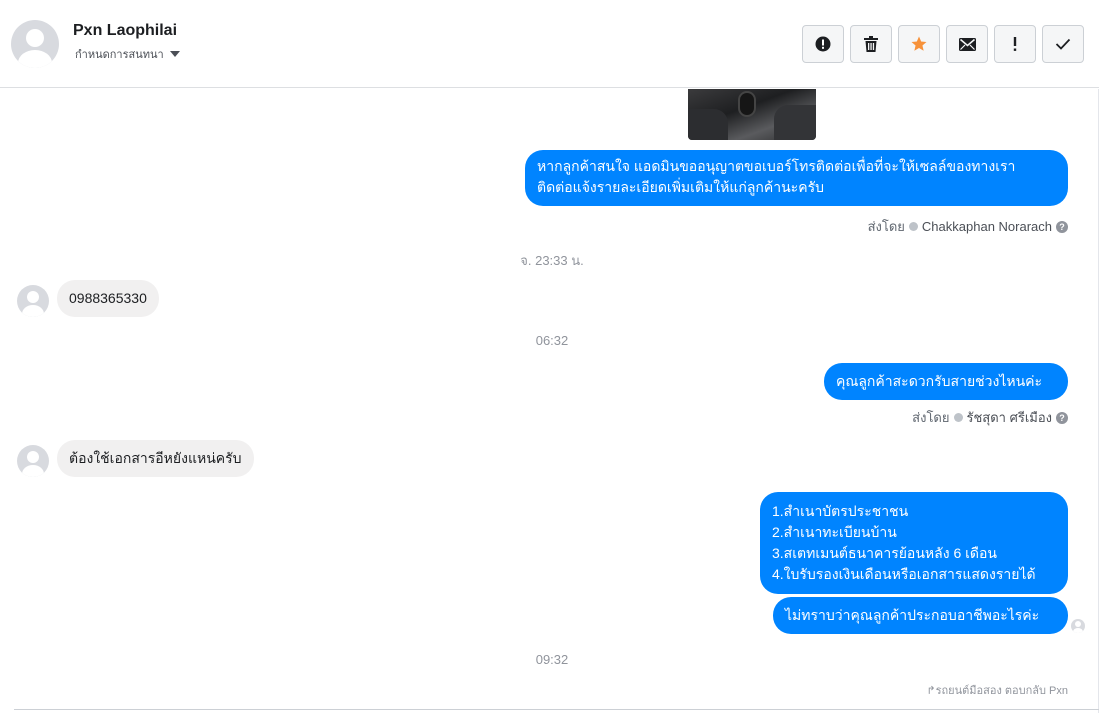  What do you see at coordinates (556, 709) in the screenshot?
I see `composer-divider` at bounding box center [556, 709].